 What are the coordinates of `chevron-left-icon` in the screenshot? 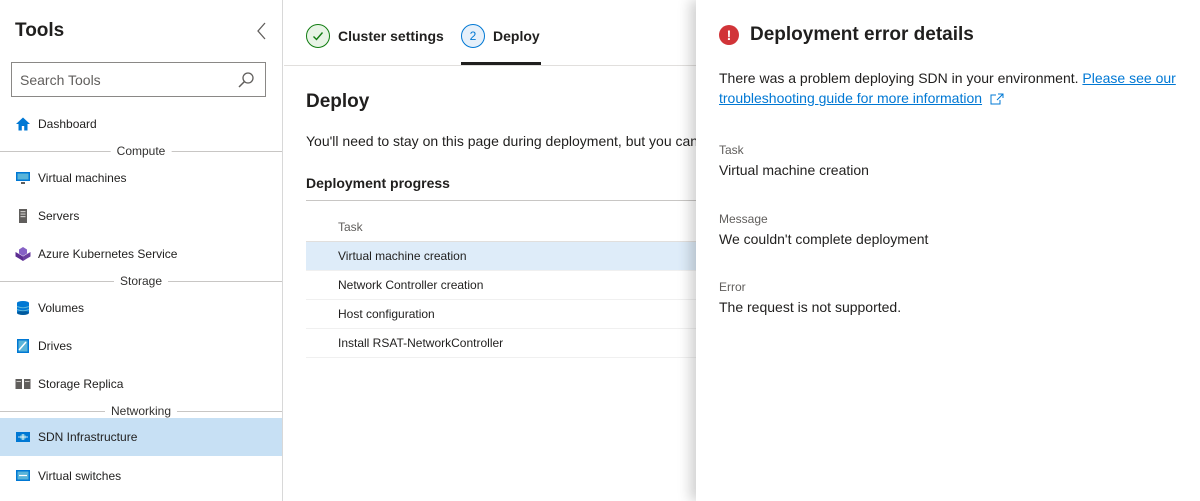 It's located at (261, 31).